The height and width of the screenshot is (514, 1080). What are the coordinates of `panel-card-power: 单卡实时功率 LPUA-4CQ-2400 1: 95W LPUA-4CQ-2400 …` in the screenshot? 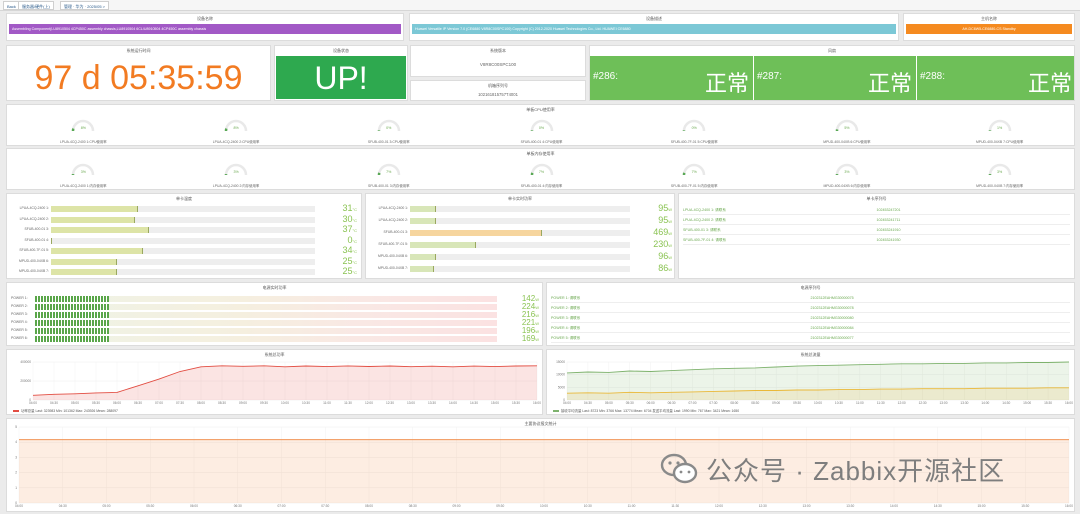 It's located at (520, 236).